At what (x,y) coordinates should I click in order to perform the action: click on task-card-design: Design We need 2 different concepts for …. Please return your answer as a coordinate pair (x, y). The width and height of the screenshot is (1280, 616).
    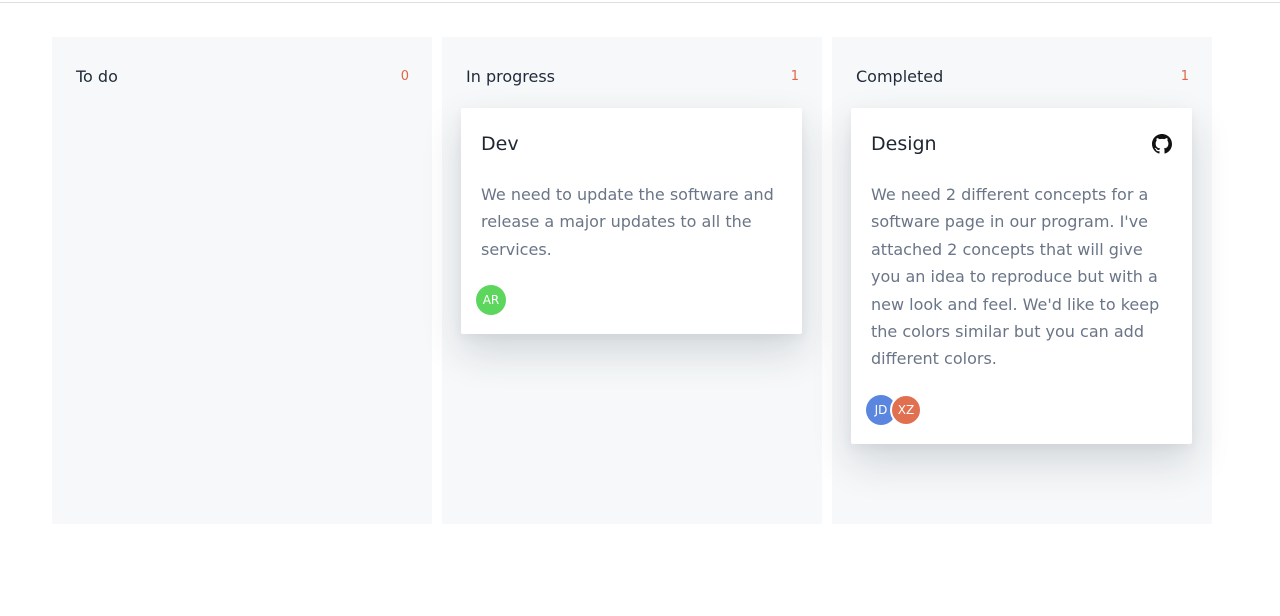
    Looking at the image, I should click on (1021, 276).